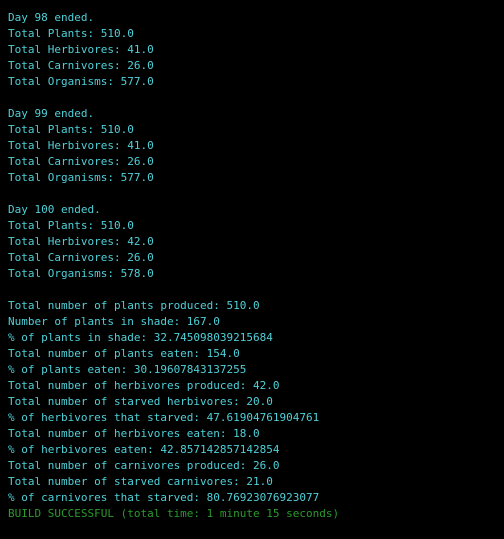 The height and width of the screenshot is (539, 504). Describe the element at coordinates (54, 209) in the screenshot. I see `day-ended-line: Day 100 ended.` at that location.